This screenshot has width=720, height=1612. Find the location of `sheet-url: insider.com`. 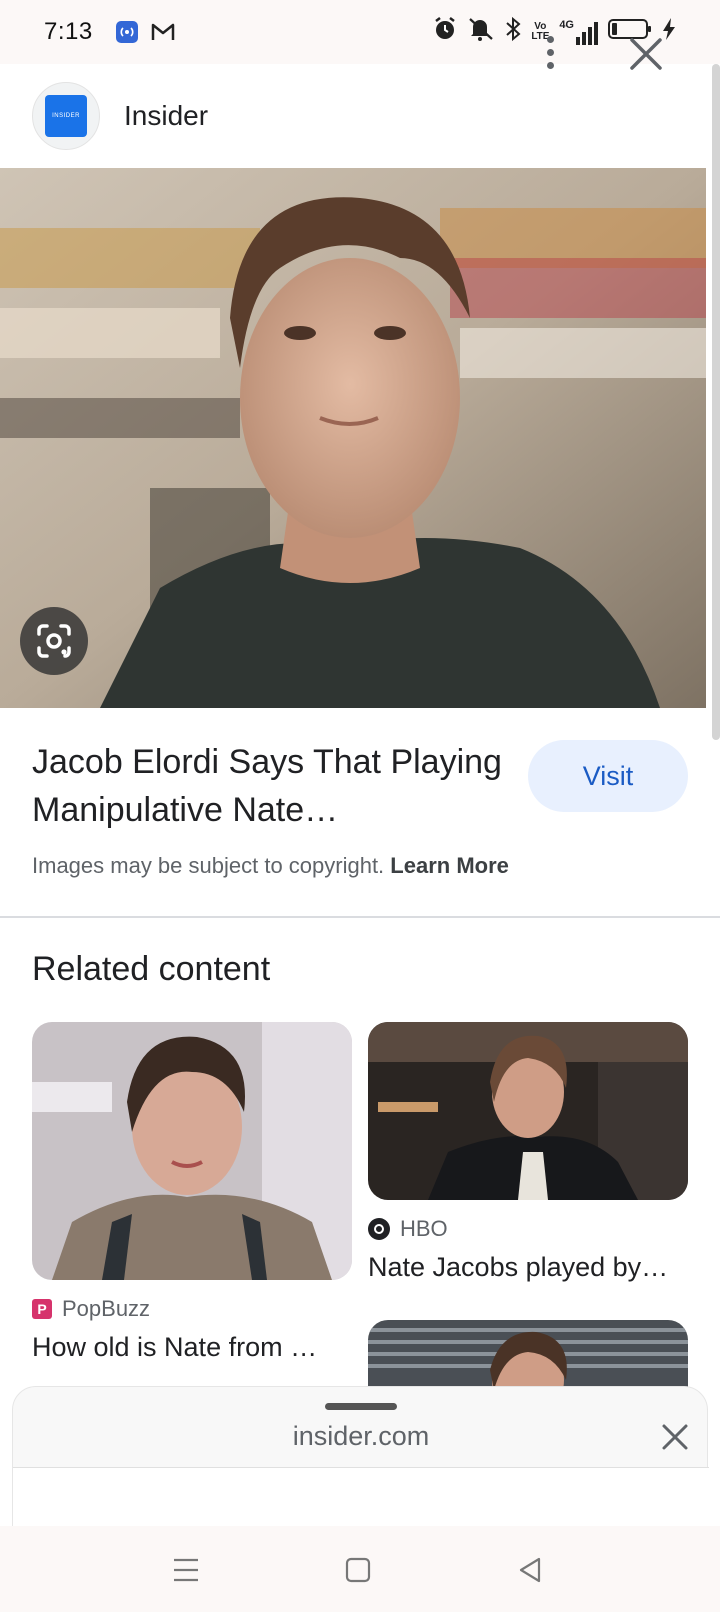

sheet-url: insider.com is located at coordinates (361, 1436).